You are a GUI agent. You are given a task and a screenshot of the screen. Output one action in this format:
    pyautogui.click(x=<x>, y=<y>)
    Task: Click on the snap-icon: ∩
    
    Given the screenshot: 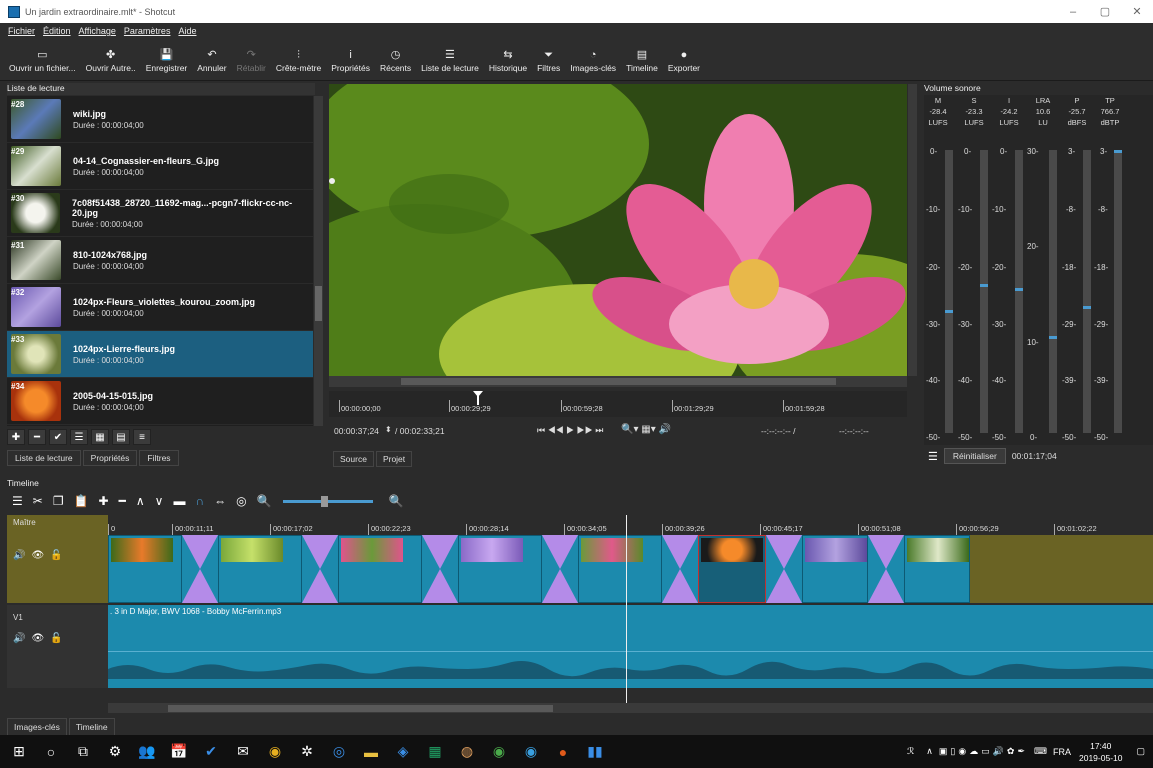 What is the action you would take?
    pyautogui.click(x=199, y=501)
    